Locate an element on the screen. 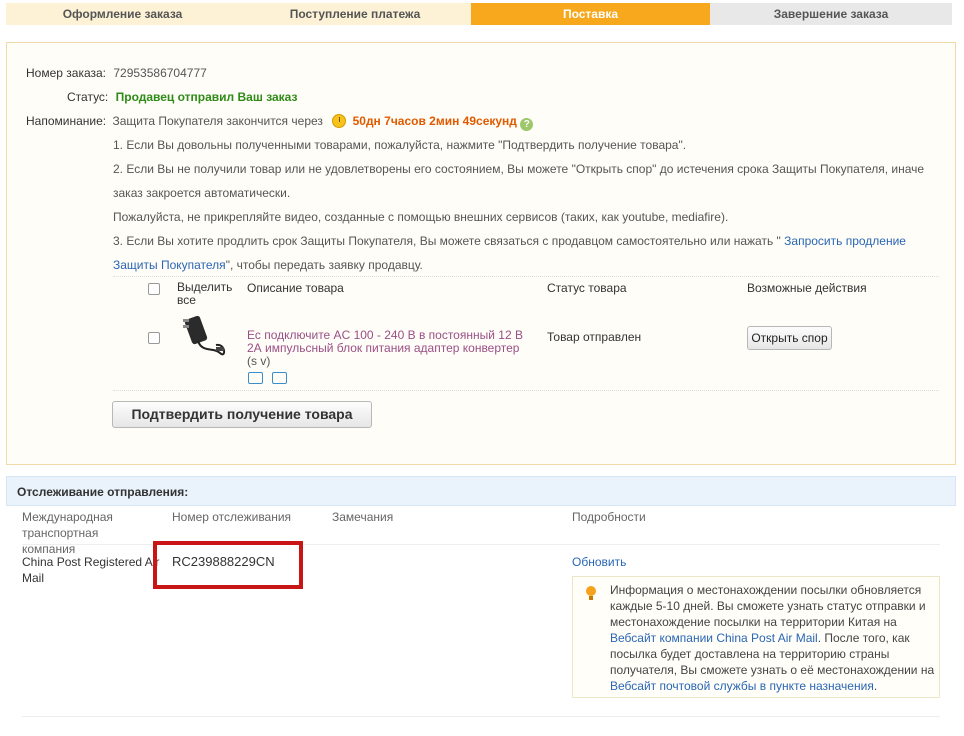 The image size is (964, 736). order-number-row: Номер заказа: 72953586704777 is located at coordinates (116, 73).